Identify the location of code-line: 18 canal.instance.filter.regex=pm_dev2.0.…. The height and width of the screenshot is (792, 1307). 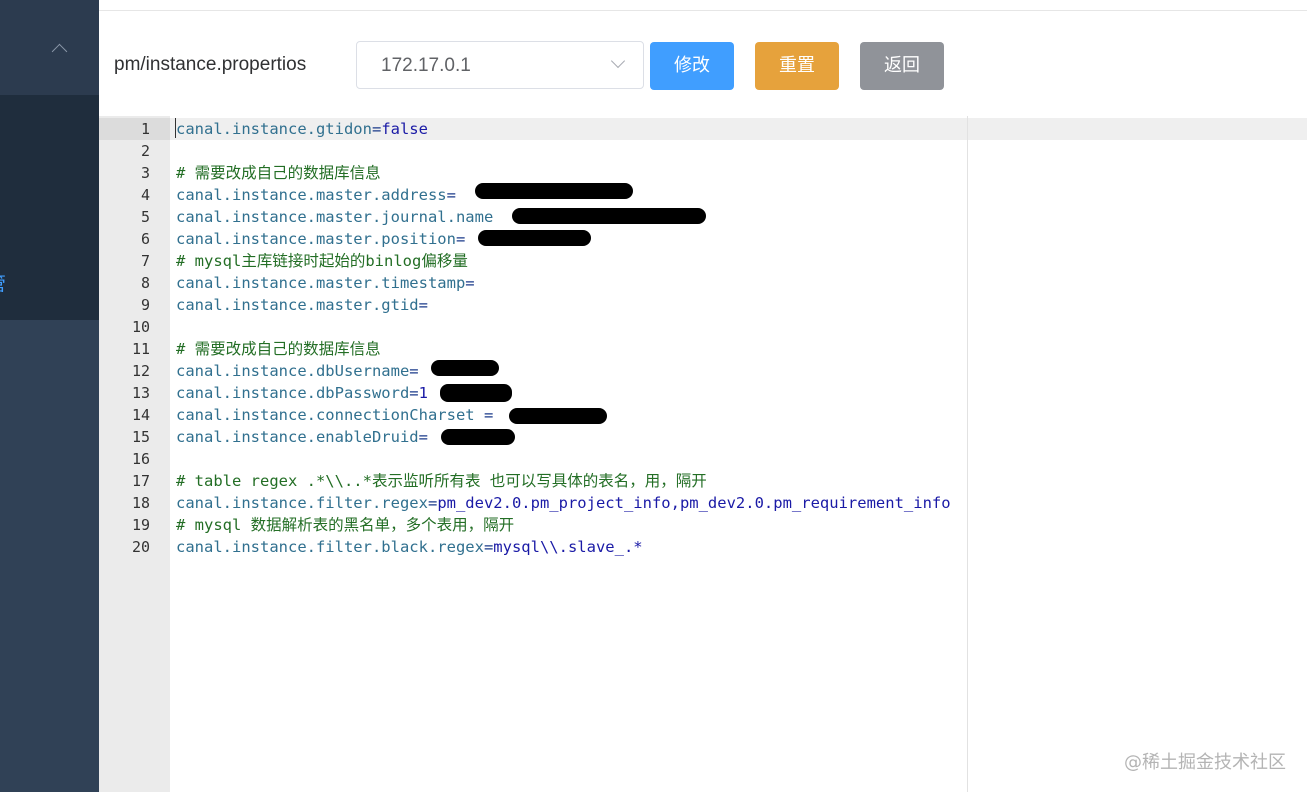
(703, 503).